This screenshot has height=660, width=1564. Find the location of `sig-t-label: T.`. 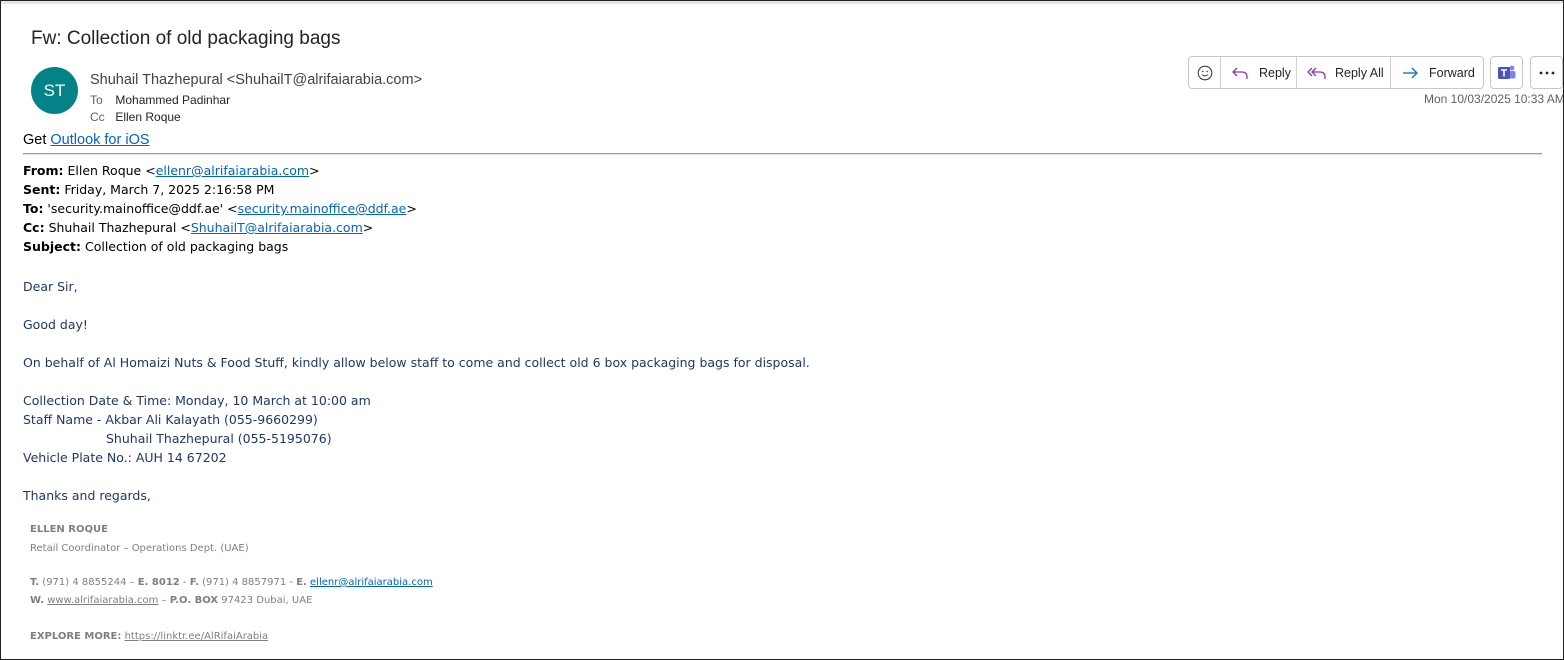

sig-t-label: T. is located at coordinates (35, 582).